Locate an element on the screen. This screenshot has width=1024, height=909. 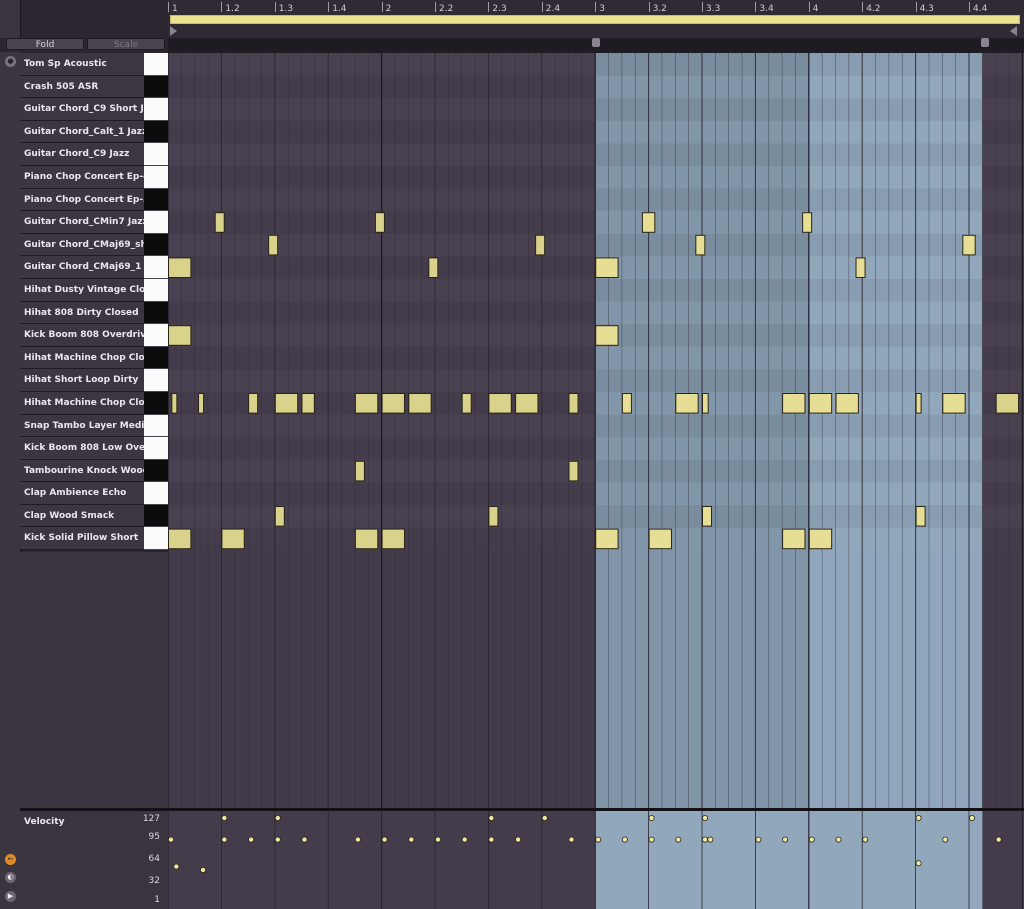
scale-button: Scale is located at coordinates (126, 44).